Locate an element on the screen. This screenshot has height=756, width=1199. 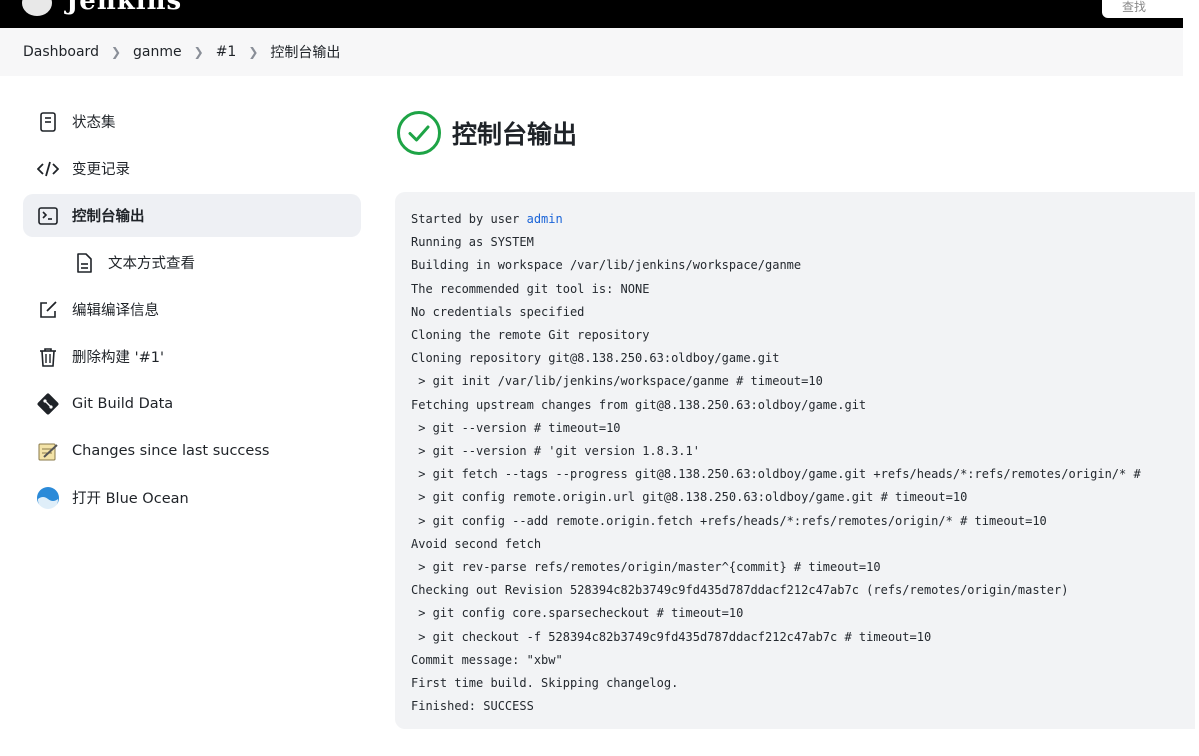
breadcrumb-console: 控制台输出 is located at coordinates (305, 52).